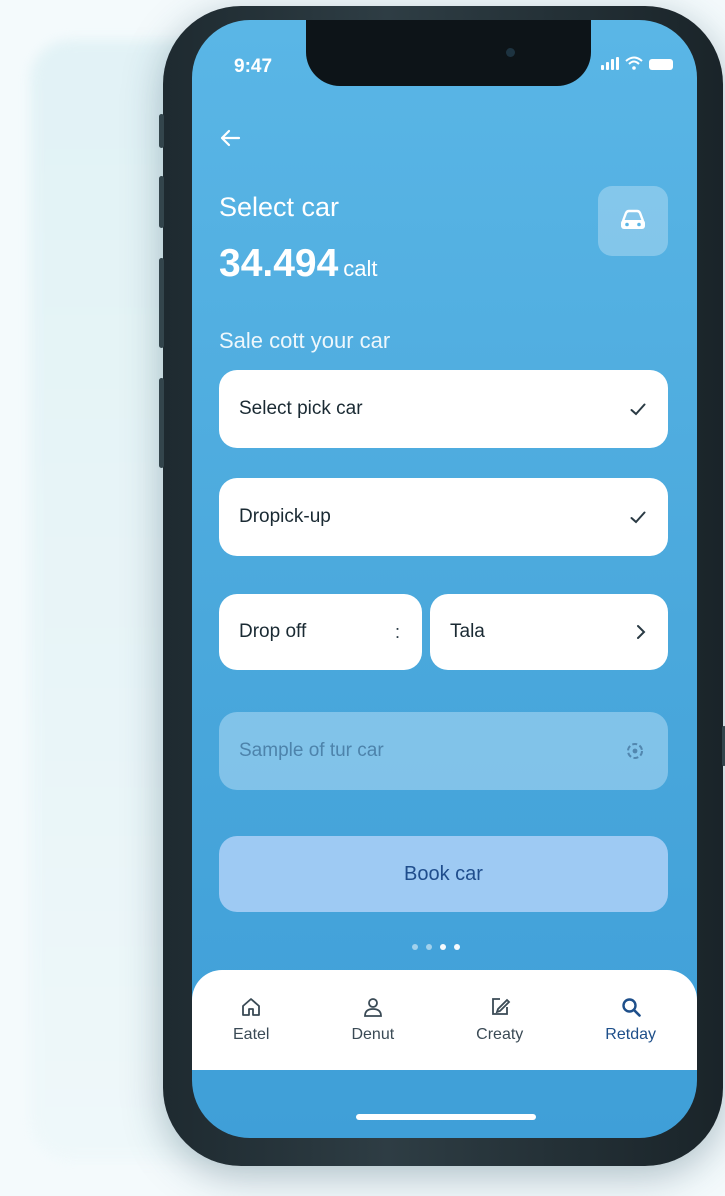 The image size is (725, 1196). I want to click on amount-value: 34.494, so click(279, 263).